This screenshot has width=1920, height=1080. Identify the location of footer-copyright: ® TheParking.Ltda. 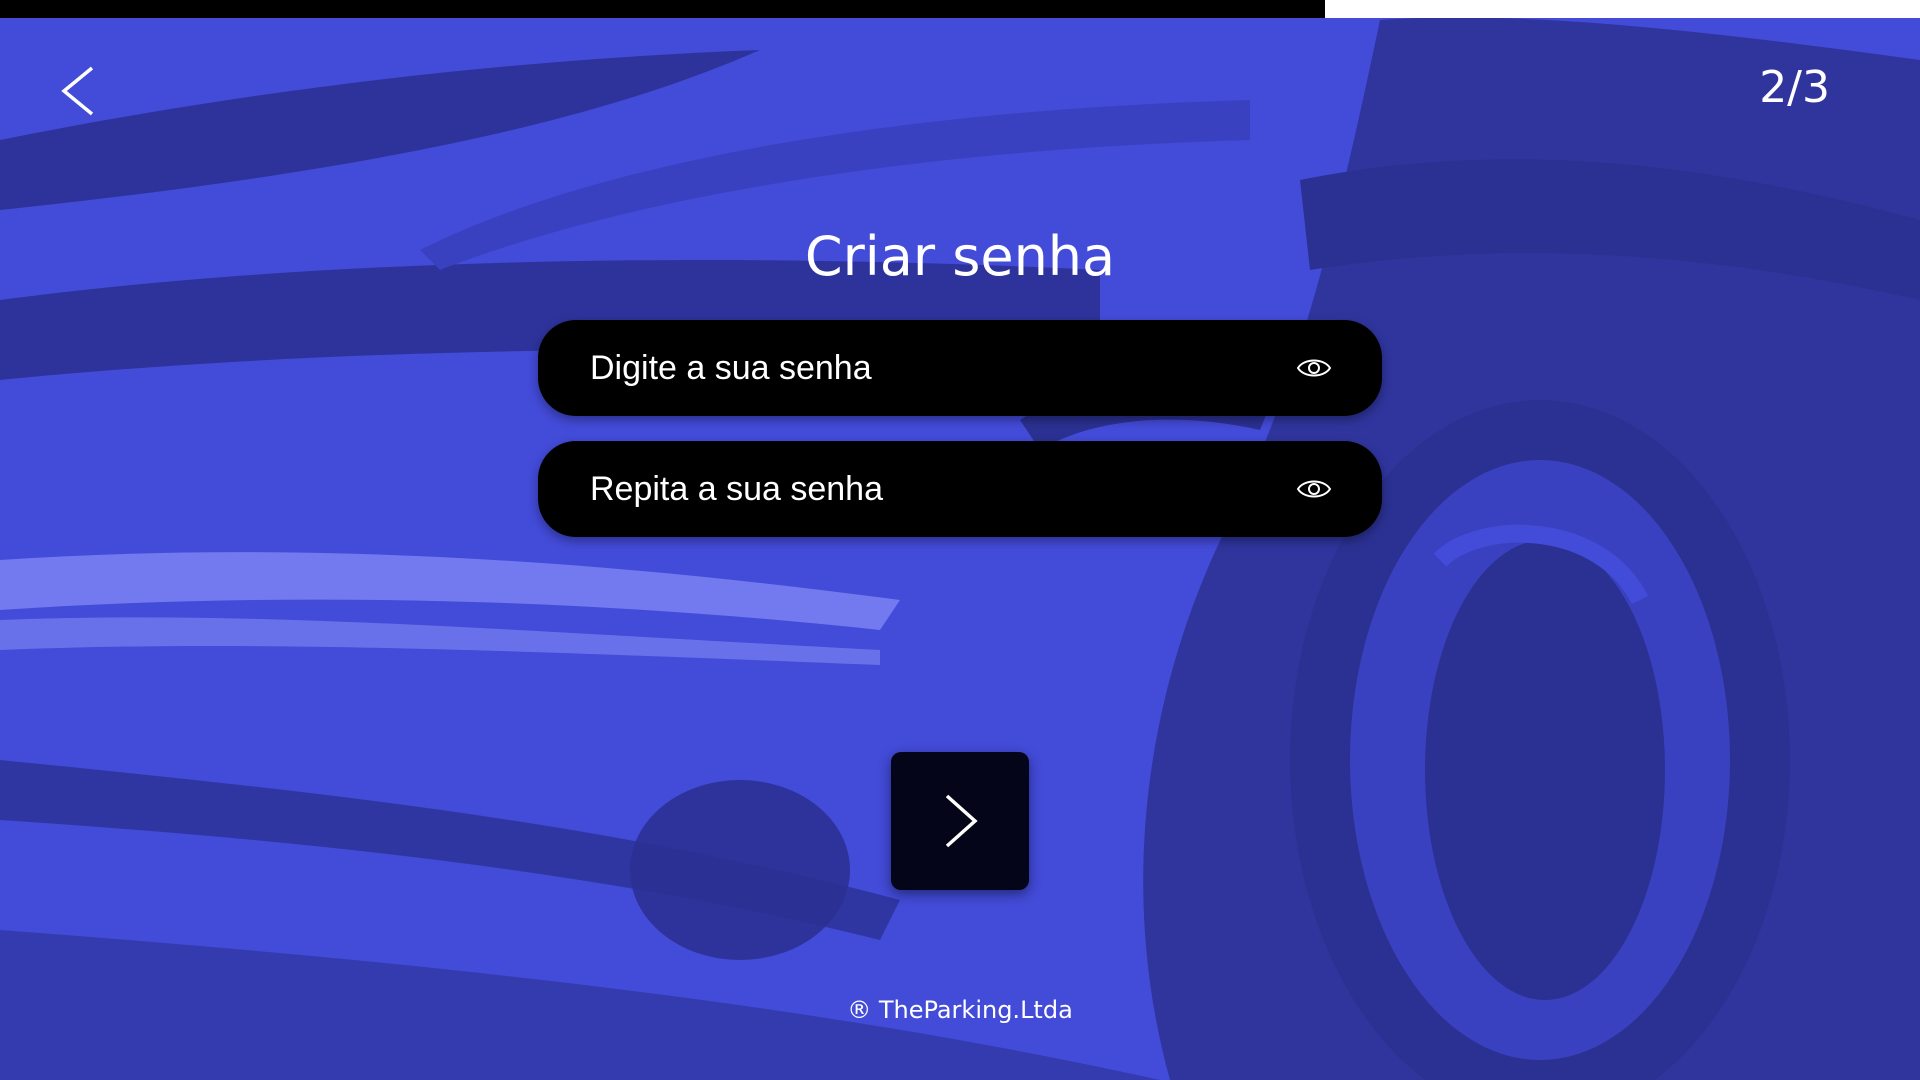
(960, 1010).